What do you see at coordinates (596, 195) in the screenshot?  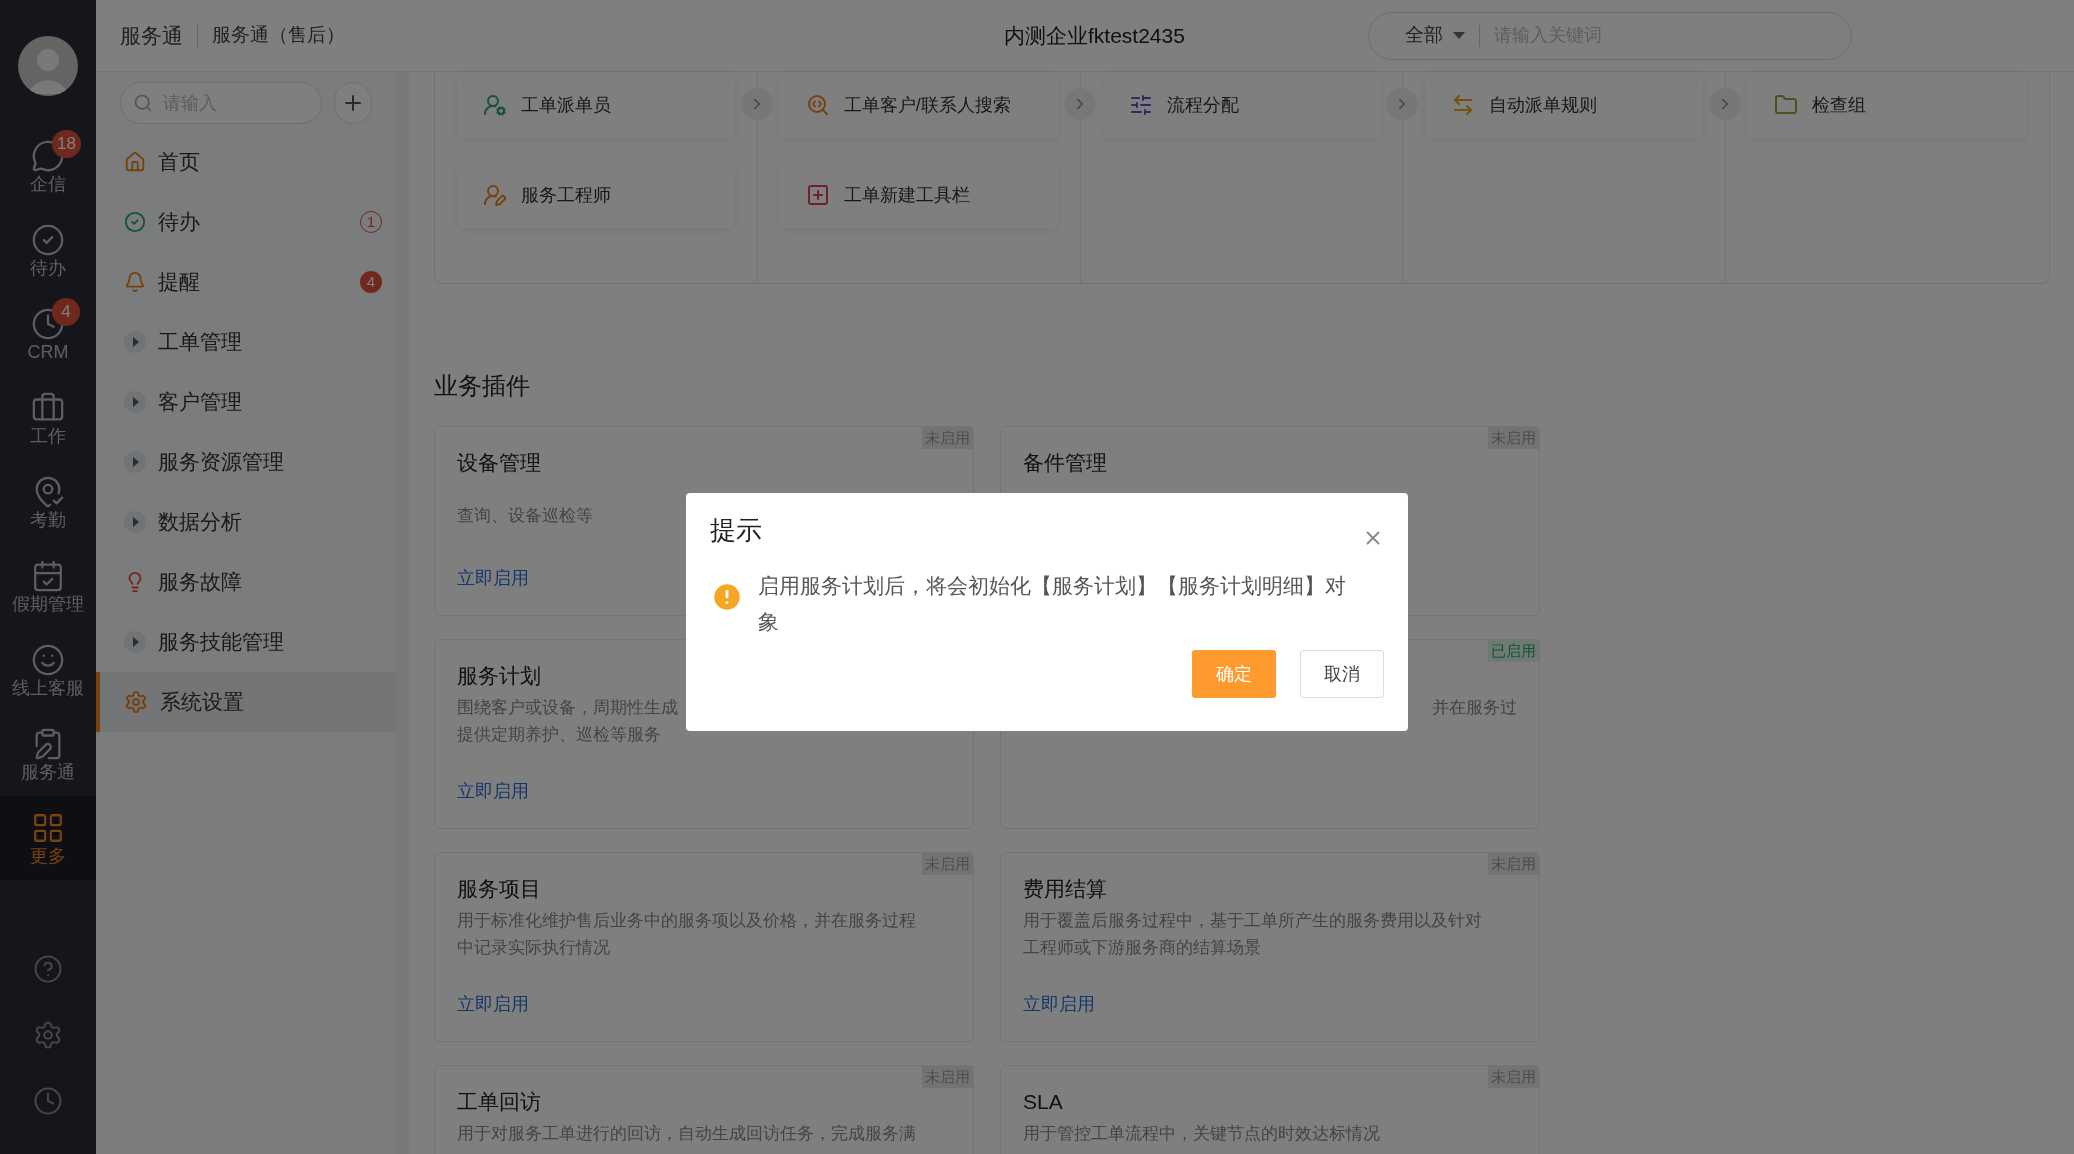 I see `tool-card: 服务工程师` at bounding box center [596, 195].